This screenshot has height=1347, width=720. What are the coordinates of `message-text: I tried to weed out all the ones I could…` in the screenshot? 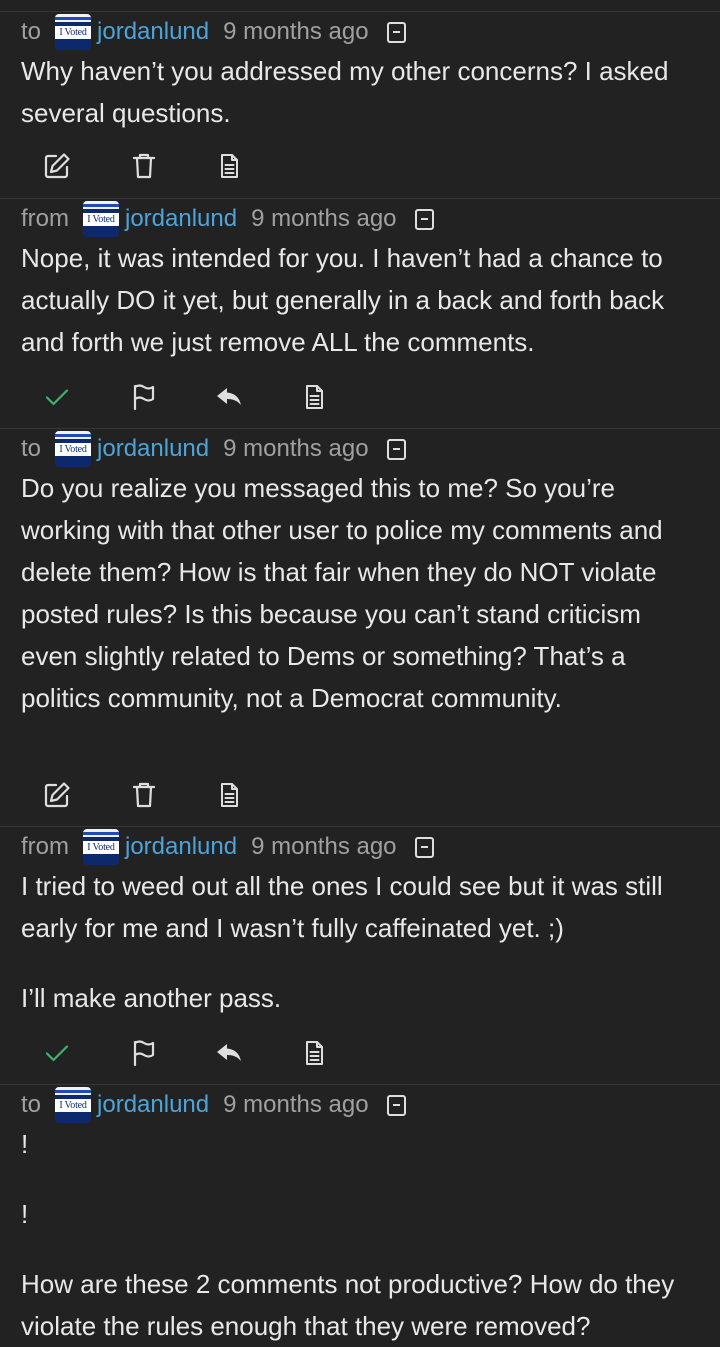 It's located at (342, 907).